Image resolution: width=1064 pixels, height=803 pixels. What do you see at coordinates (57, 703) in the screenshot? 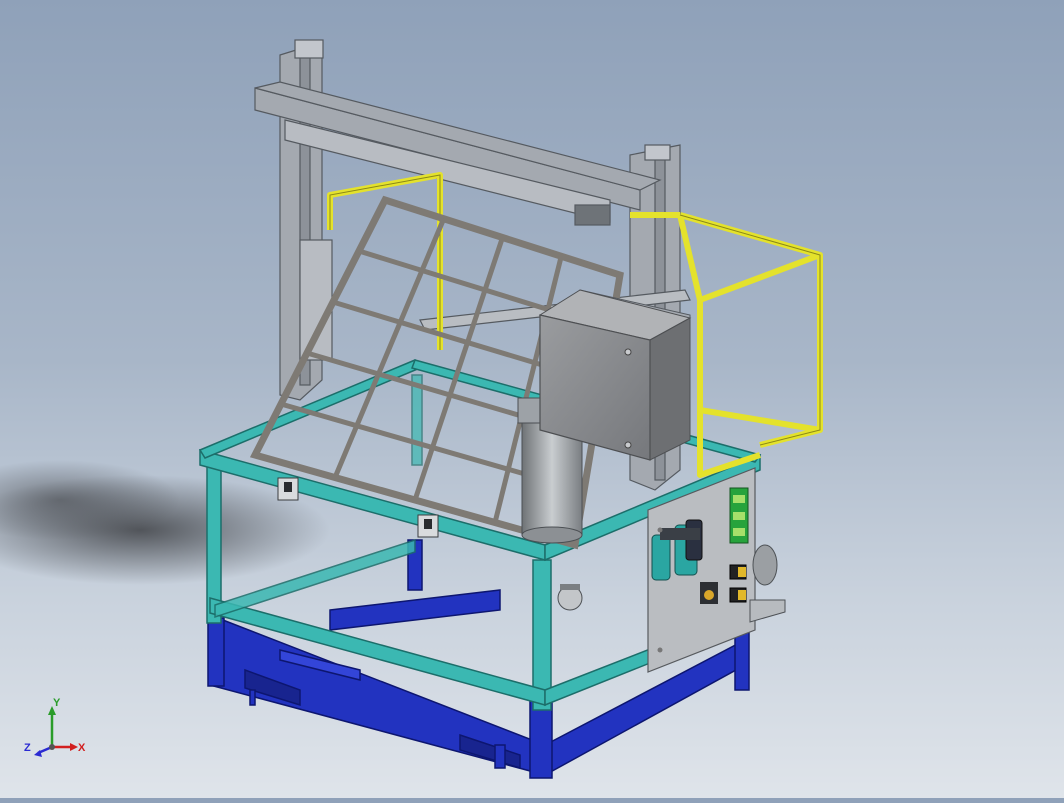
I see `y-axis-label: Y` at bounding box center [57, 703].